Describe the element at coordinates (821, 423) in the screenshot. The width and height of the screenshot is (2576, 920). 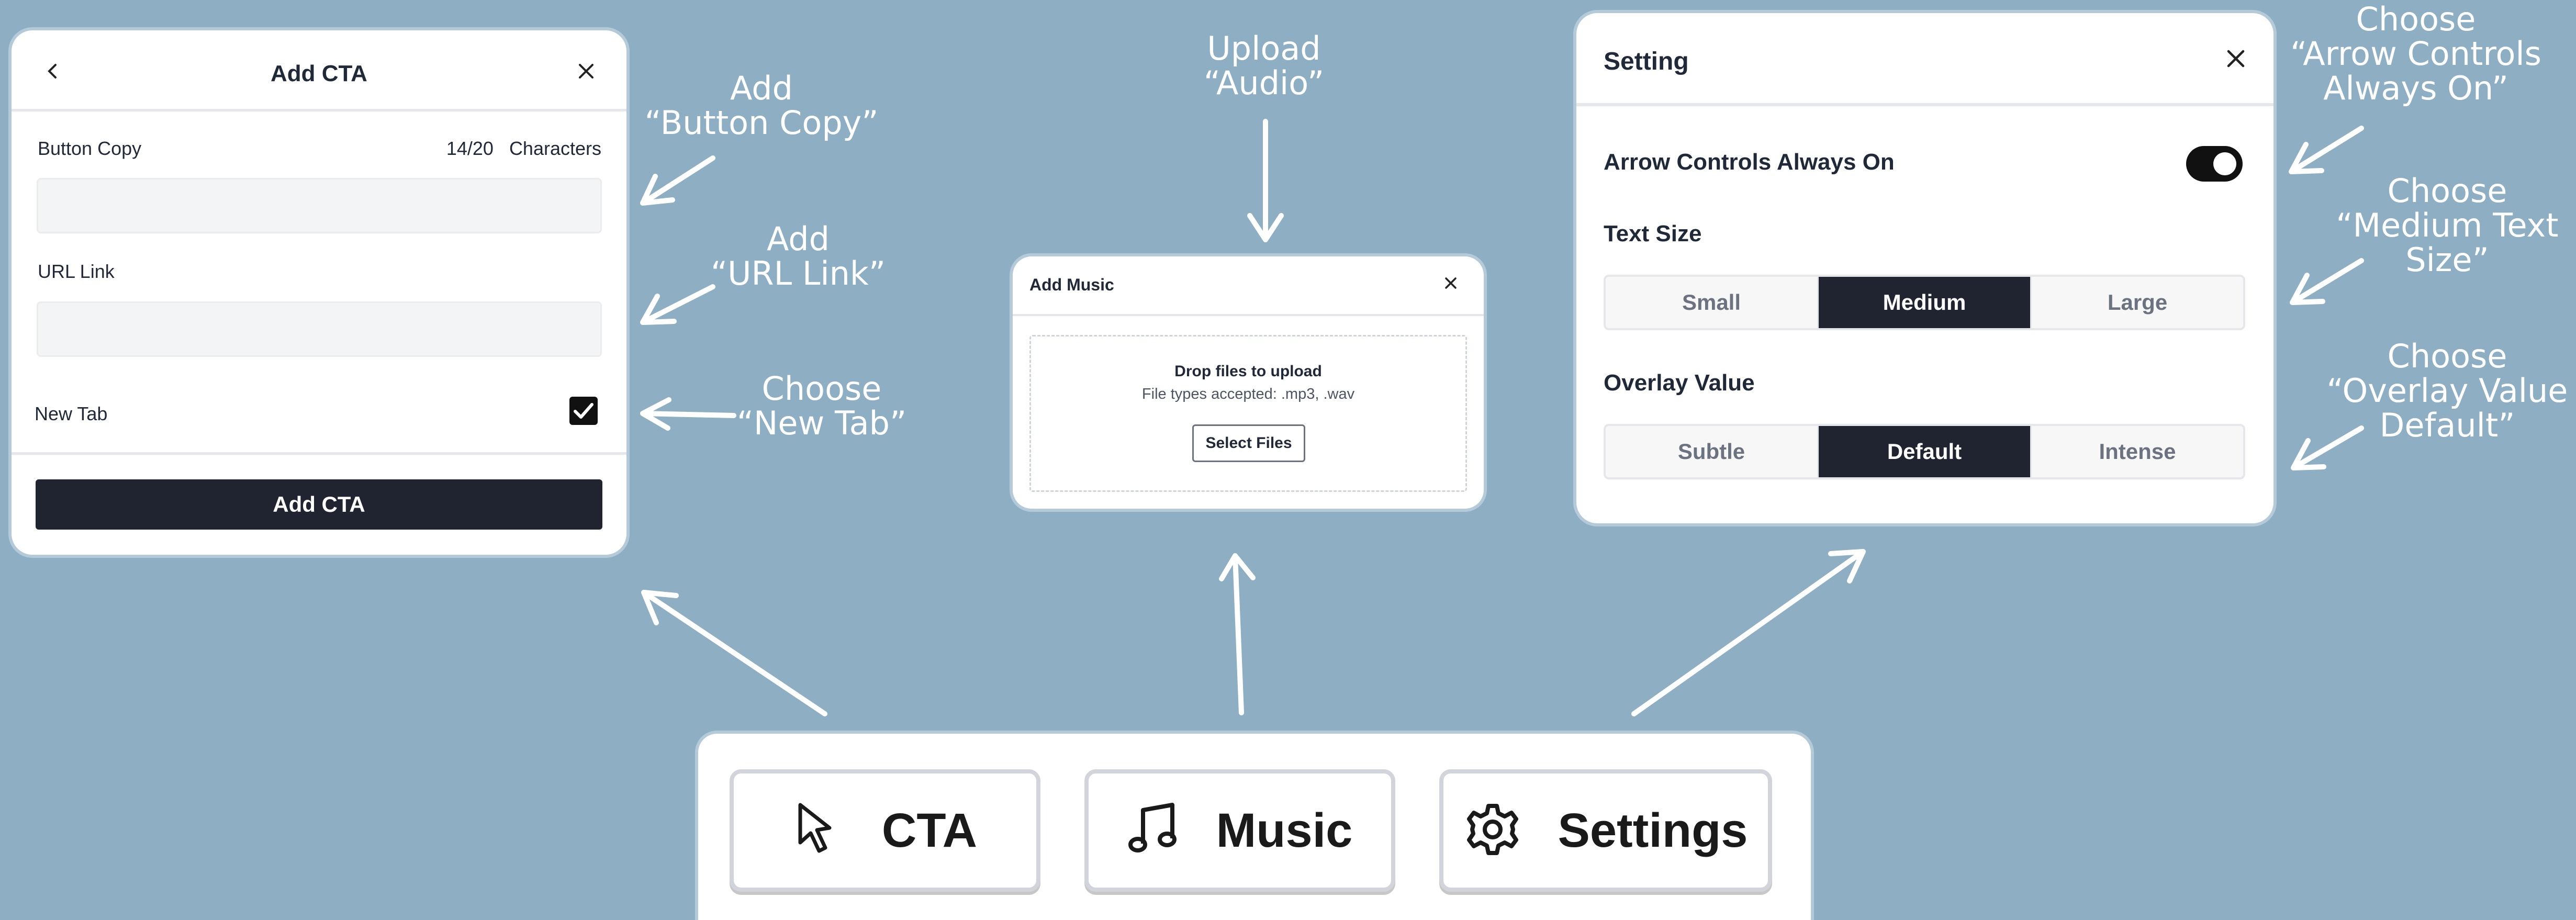
I see `callout-line: “New Tab”` at that location.